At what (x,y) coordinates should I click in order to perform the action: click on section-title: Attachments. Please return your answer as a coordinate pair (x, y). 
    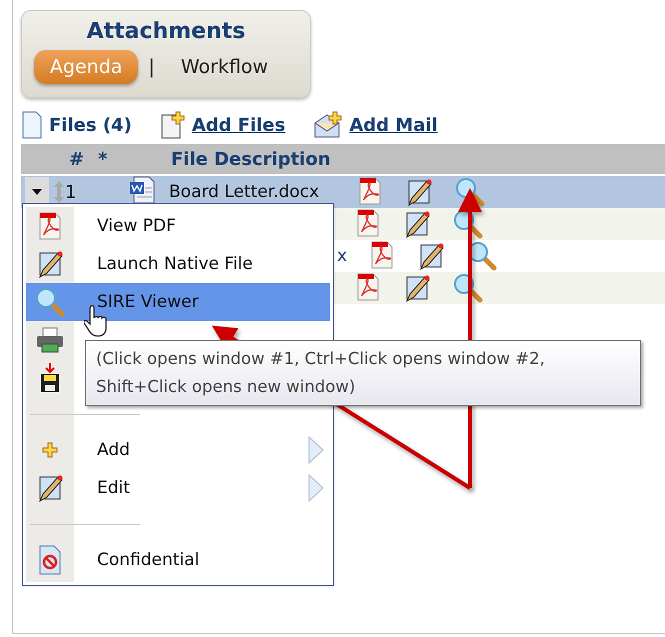
    Looking at the image, I should click on (166, 31).